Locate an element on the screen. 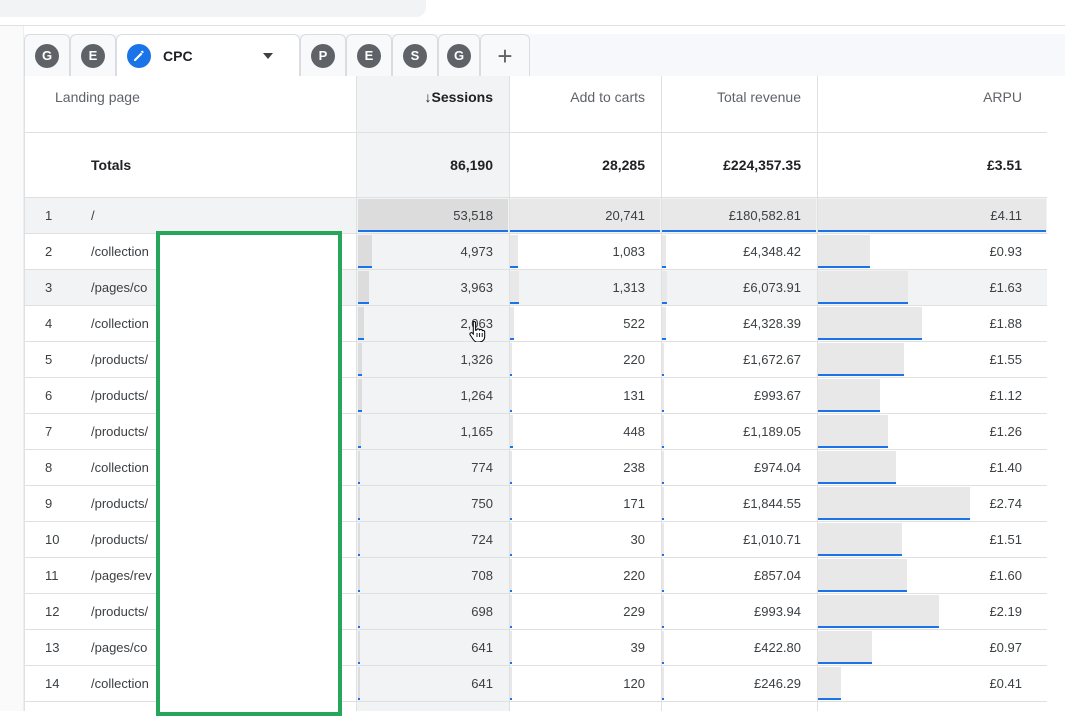 The width and height of the screenshot is (1065, 716). arpu-value: £1.88 is located at coordinates (1005, 323).